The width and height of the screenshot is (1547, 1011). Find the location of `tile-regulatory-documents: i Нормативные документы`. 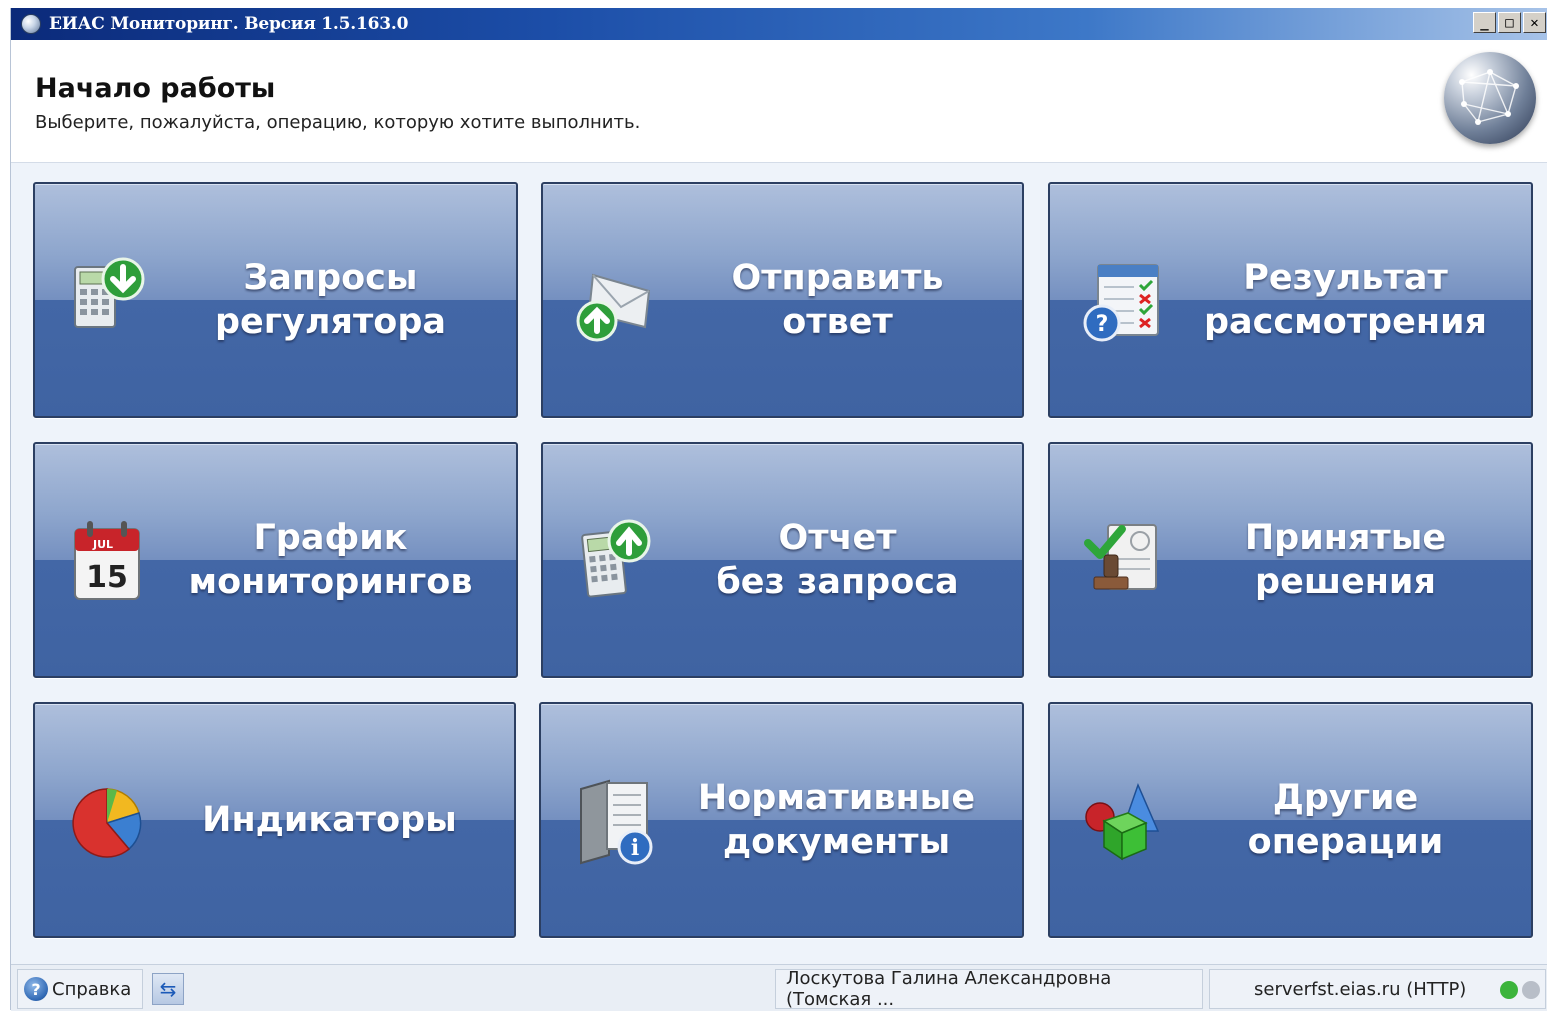

tile-regulatory-documents: i Нормативные документы is located at coordinates (781, 820).